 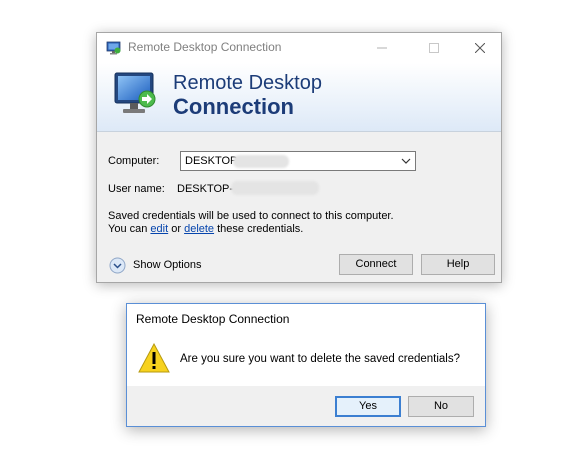 I want to click on credentials-prefix: You can, so click(x=129, y=229).